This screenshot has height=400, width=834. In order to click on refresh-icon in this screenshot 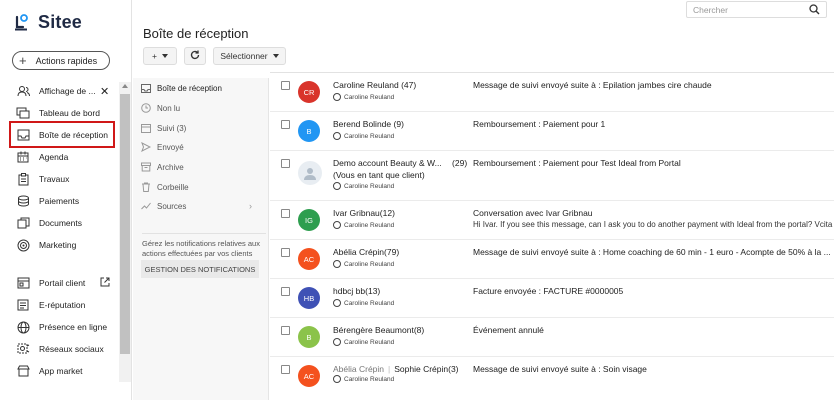, I will do `click(195, 56)`.